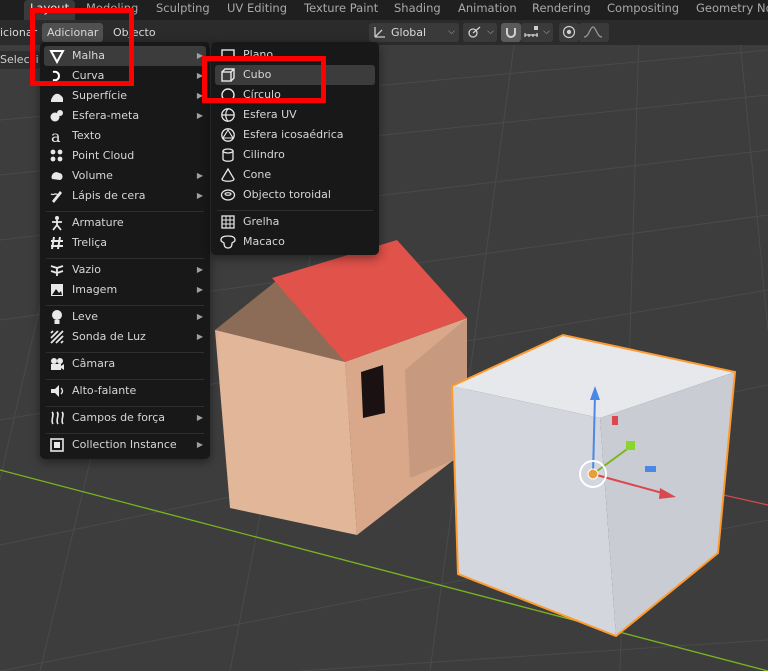 The width and height of the screenshot is (768, 671). Describe the element at coordinates (125, 243) in the screenshot. I see `menu-item-lattice: Treliça` at that location.